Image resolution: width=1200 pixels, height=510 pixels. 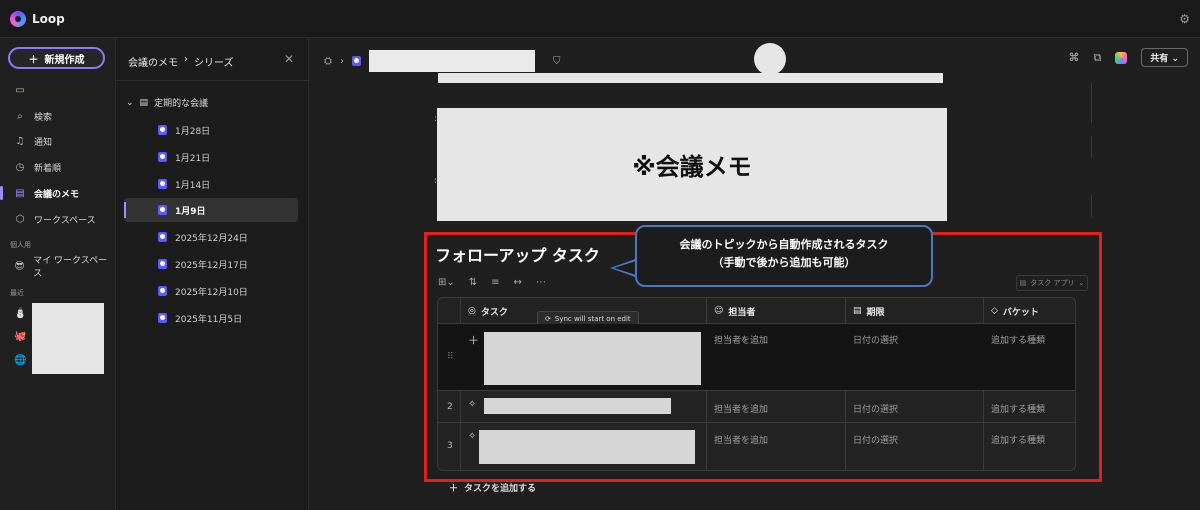 I want to click on column-header-task: ◎ タスク, so click(x=484, y=311).